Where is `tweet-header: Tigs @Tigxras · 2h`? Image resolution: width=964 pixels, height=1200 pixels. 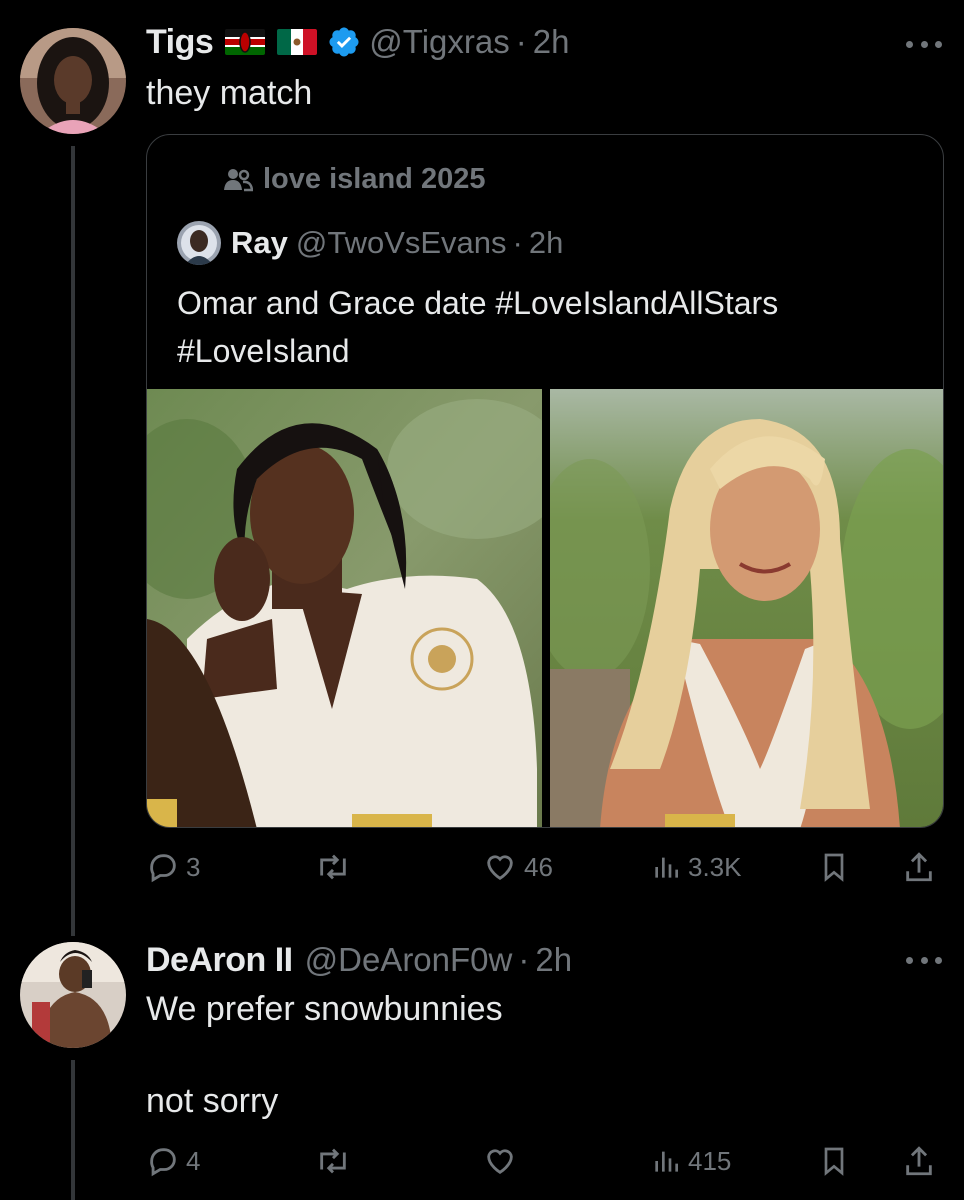 tweet-header: Tigs @Tigxras · 2h is located at coordinates (357, 42).